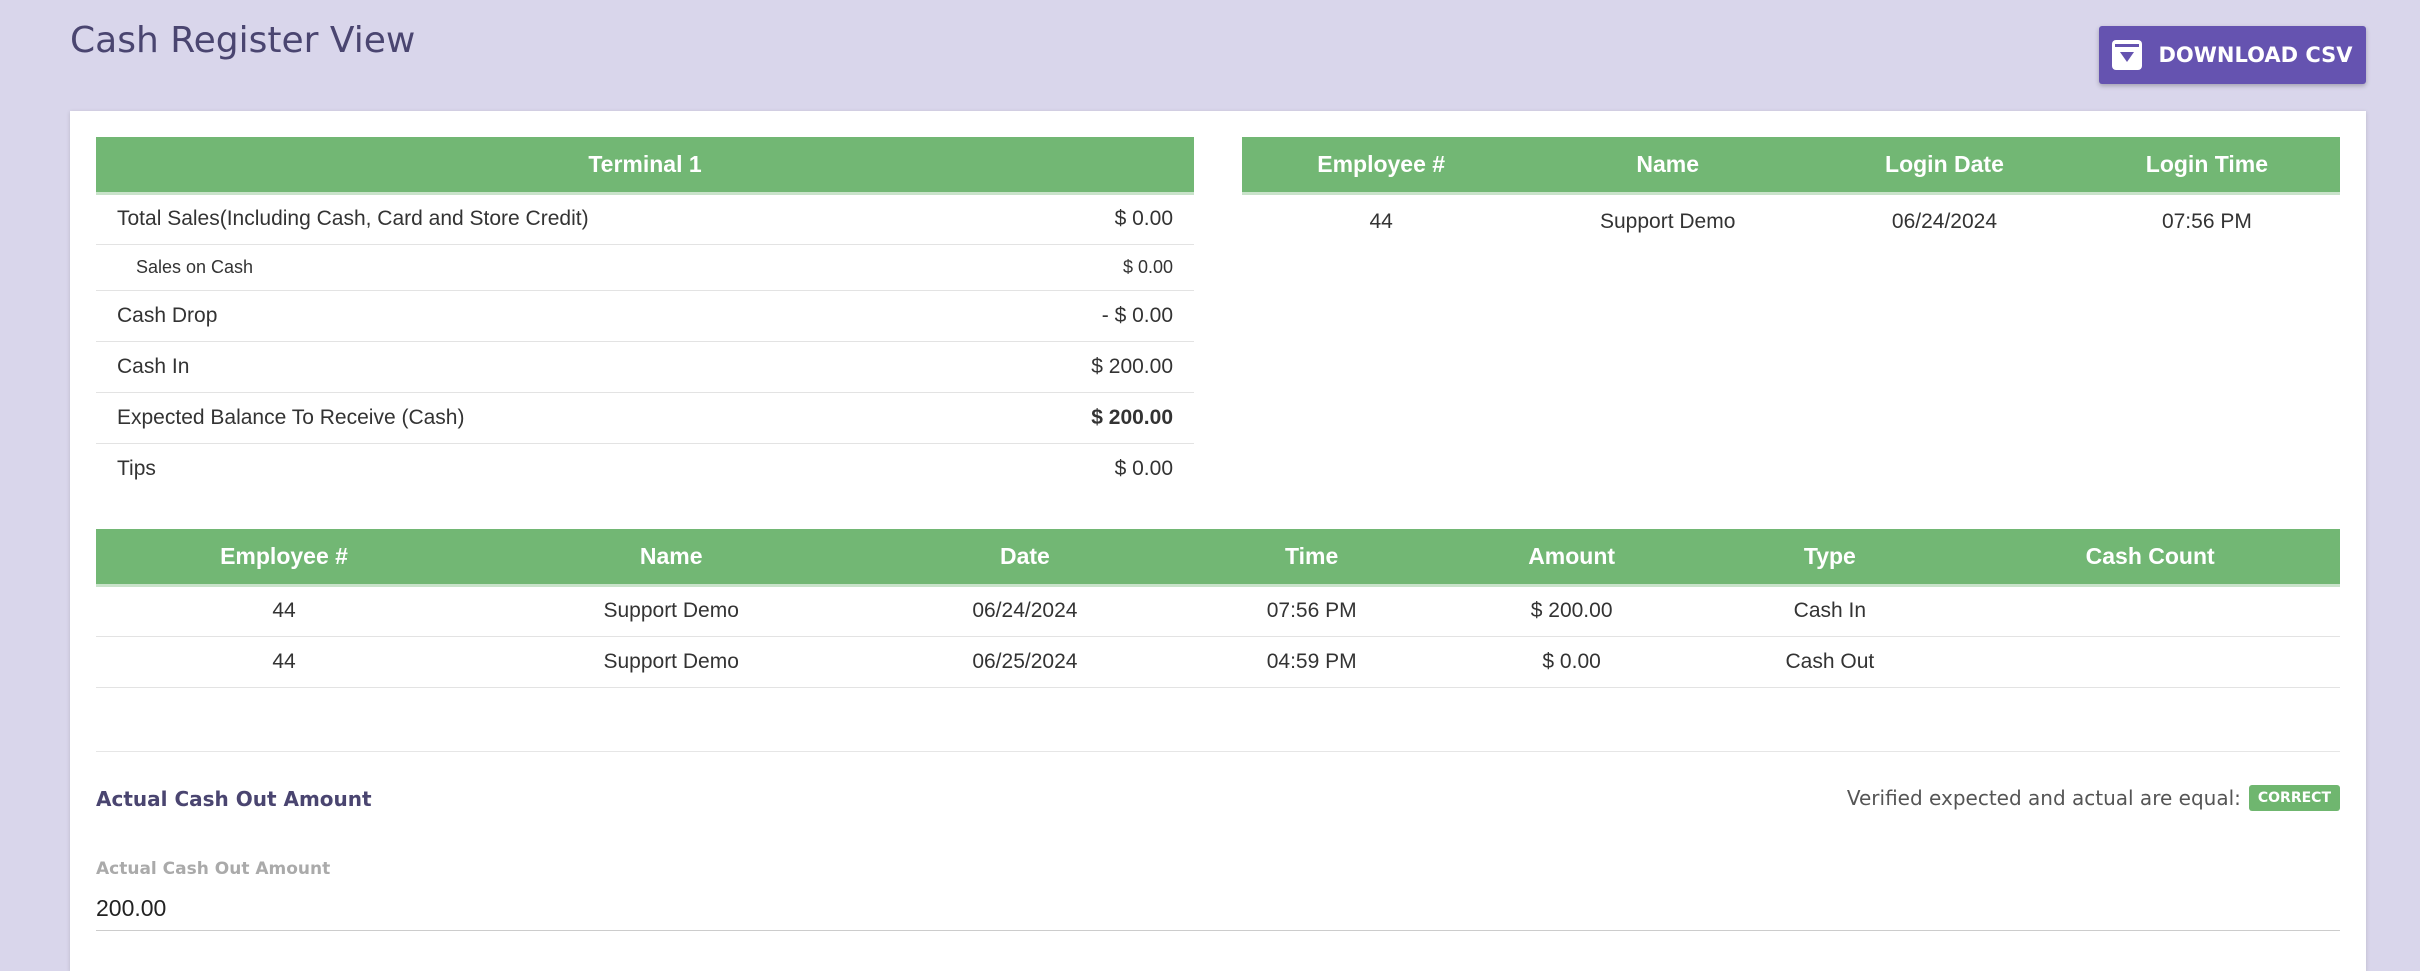  I want to click on trans-cell-amount: $ 200.00, so click(1571, 611).